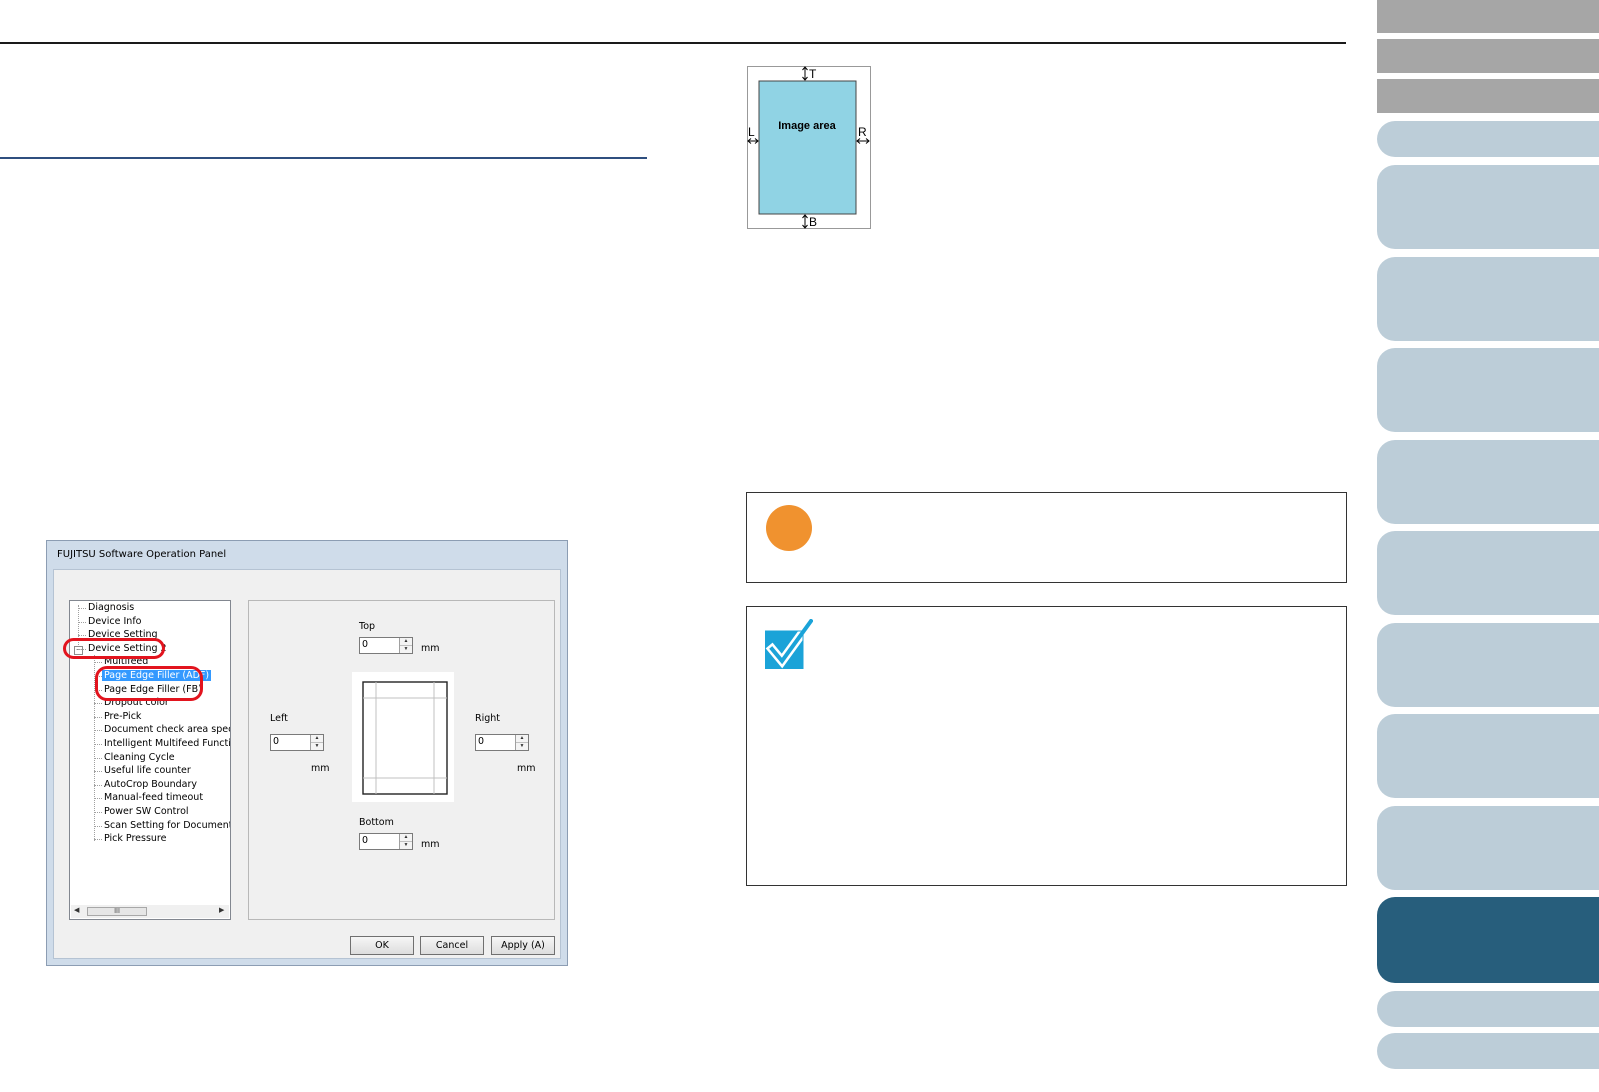 Image resolution: width=1599 pixels, height=1092 pixels. Describe the element at coordinates (807, 126) in the screenshot. I see `diagram-area-label: Image area` at that location.